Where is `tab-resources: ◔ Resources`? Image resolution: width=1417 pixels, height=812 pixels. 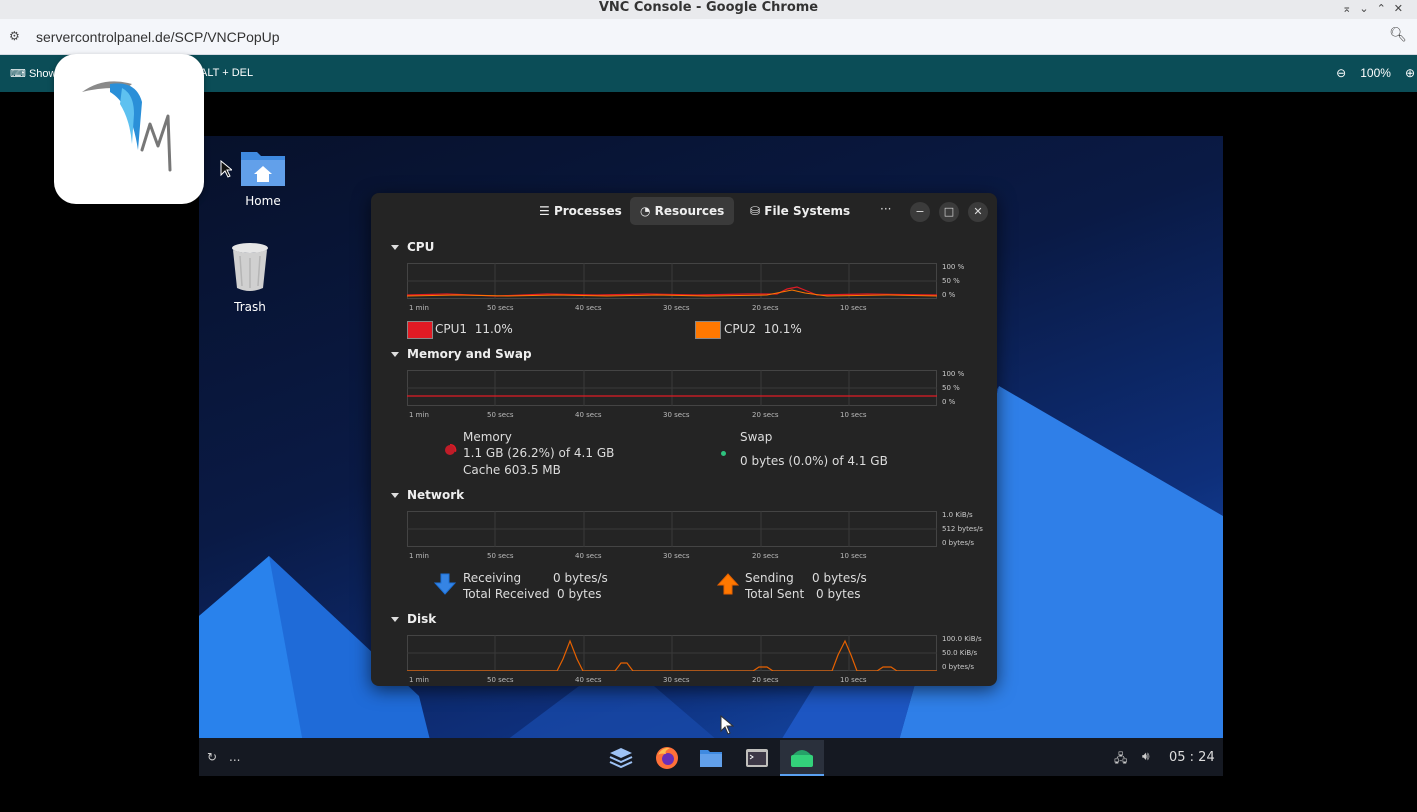 tab-resources: ◔ Resources is located at coordinates (682, 211).